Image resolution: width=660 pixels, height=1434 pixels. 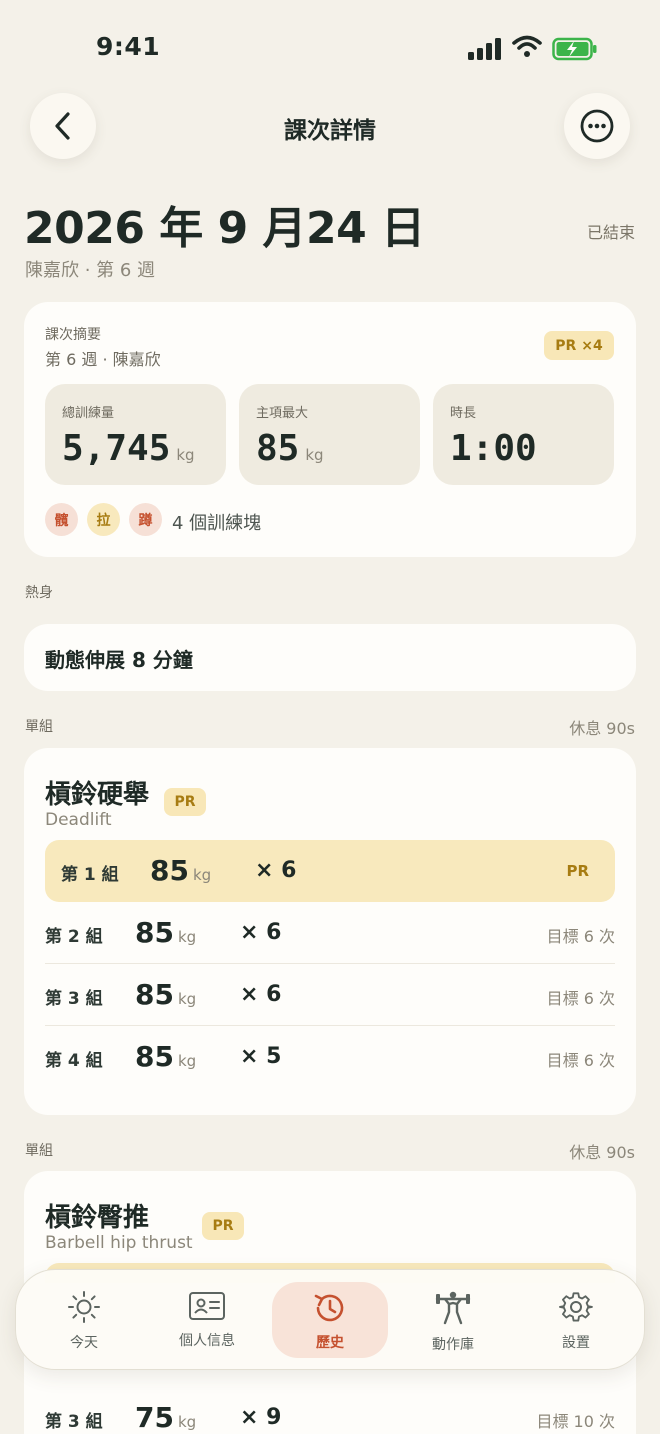 What do you see at coordinates (330, 1410) in the screenshot?
I see `set-row: 第 3 組 75 kg × 9 目標 10 次` at bounding box center [330, 1410].